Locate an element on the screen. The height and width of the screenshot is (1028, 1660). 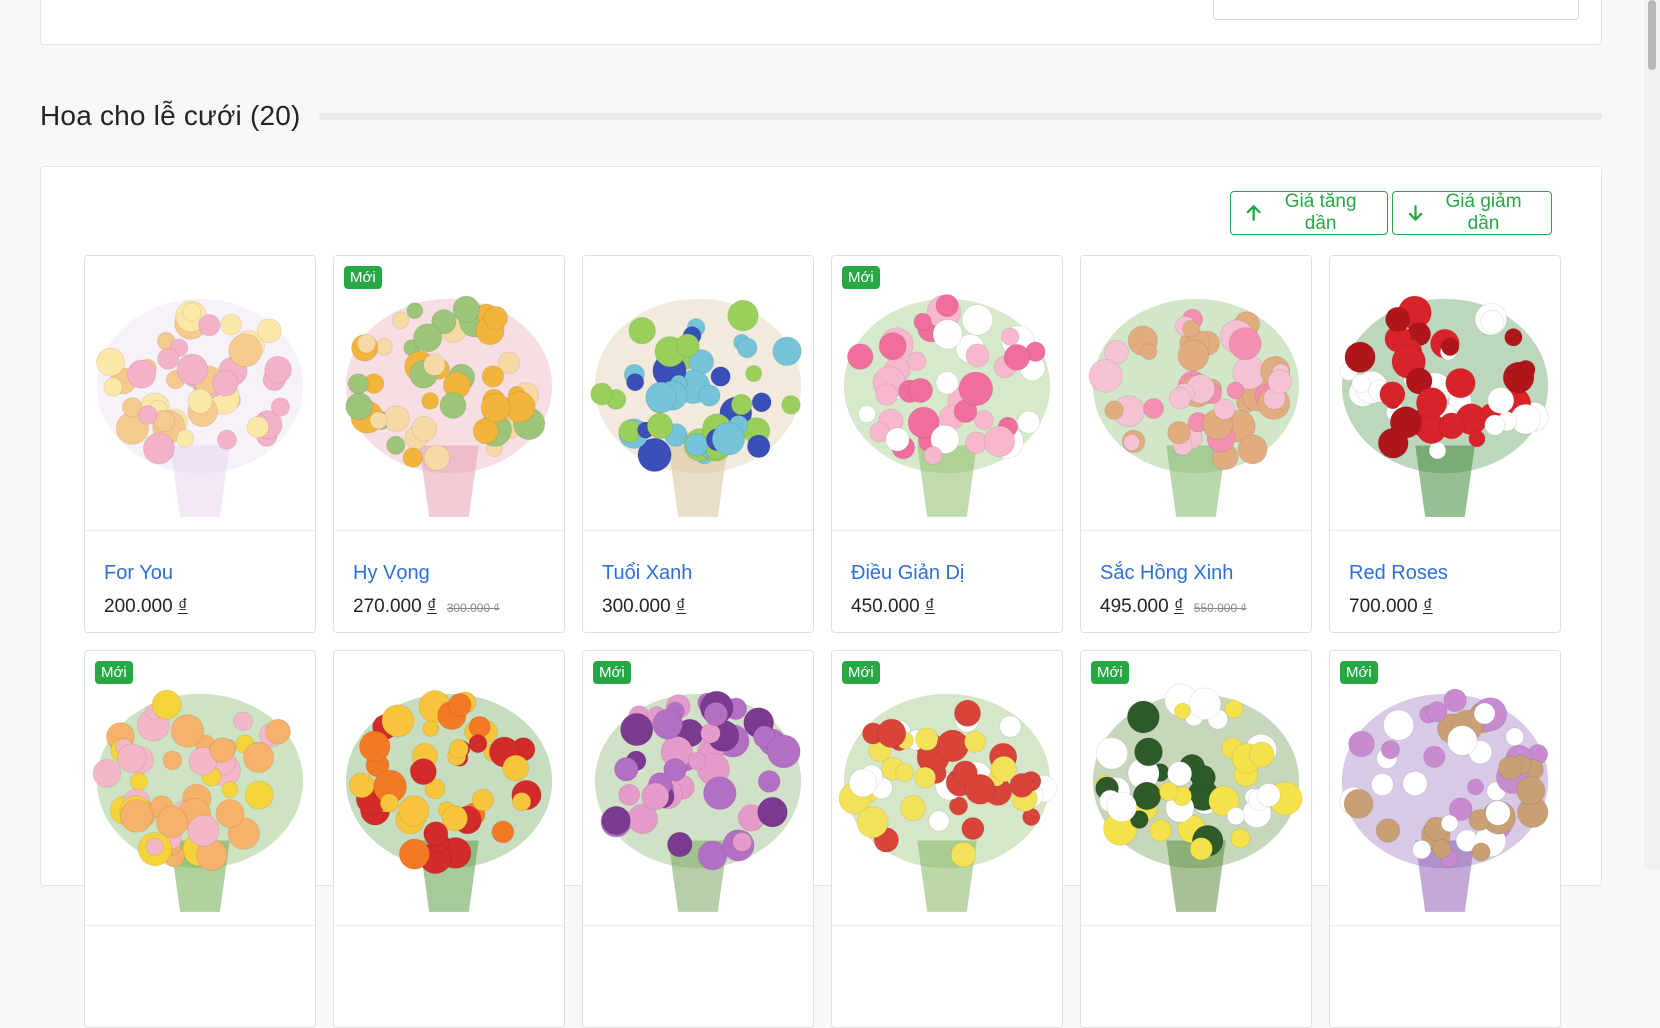
arrow-down-icon is located at coordinates (1415, 213).